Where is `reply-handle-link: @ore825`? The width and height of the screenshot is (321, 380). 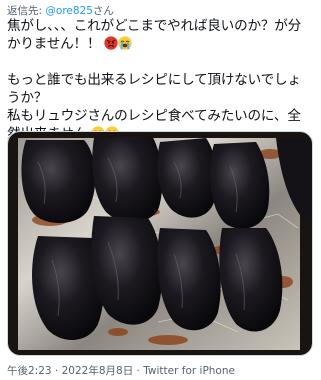
reply-handle-link: @ore825 is located at coordinates (69, 11).